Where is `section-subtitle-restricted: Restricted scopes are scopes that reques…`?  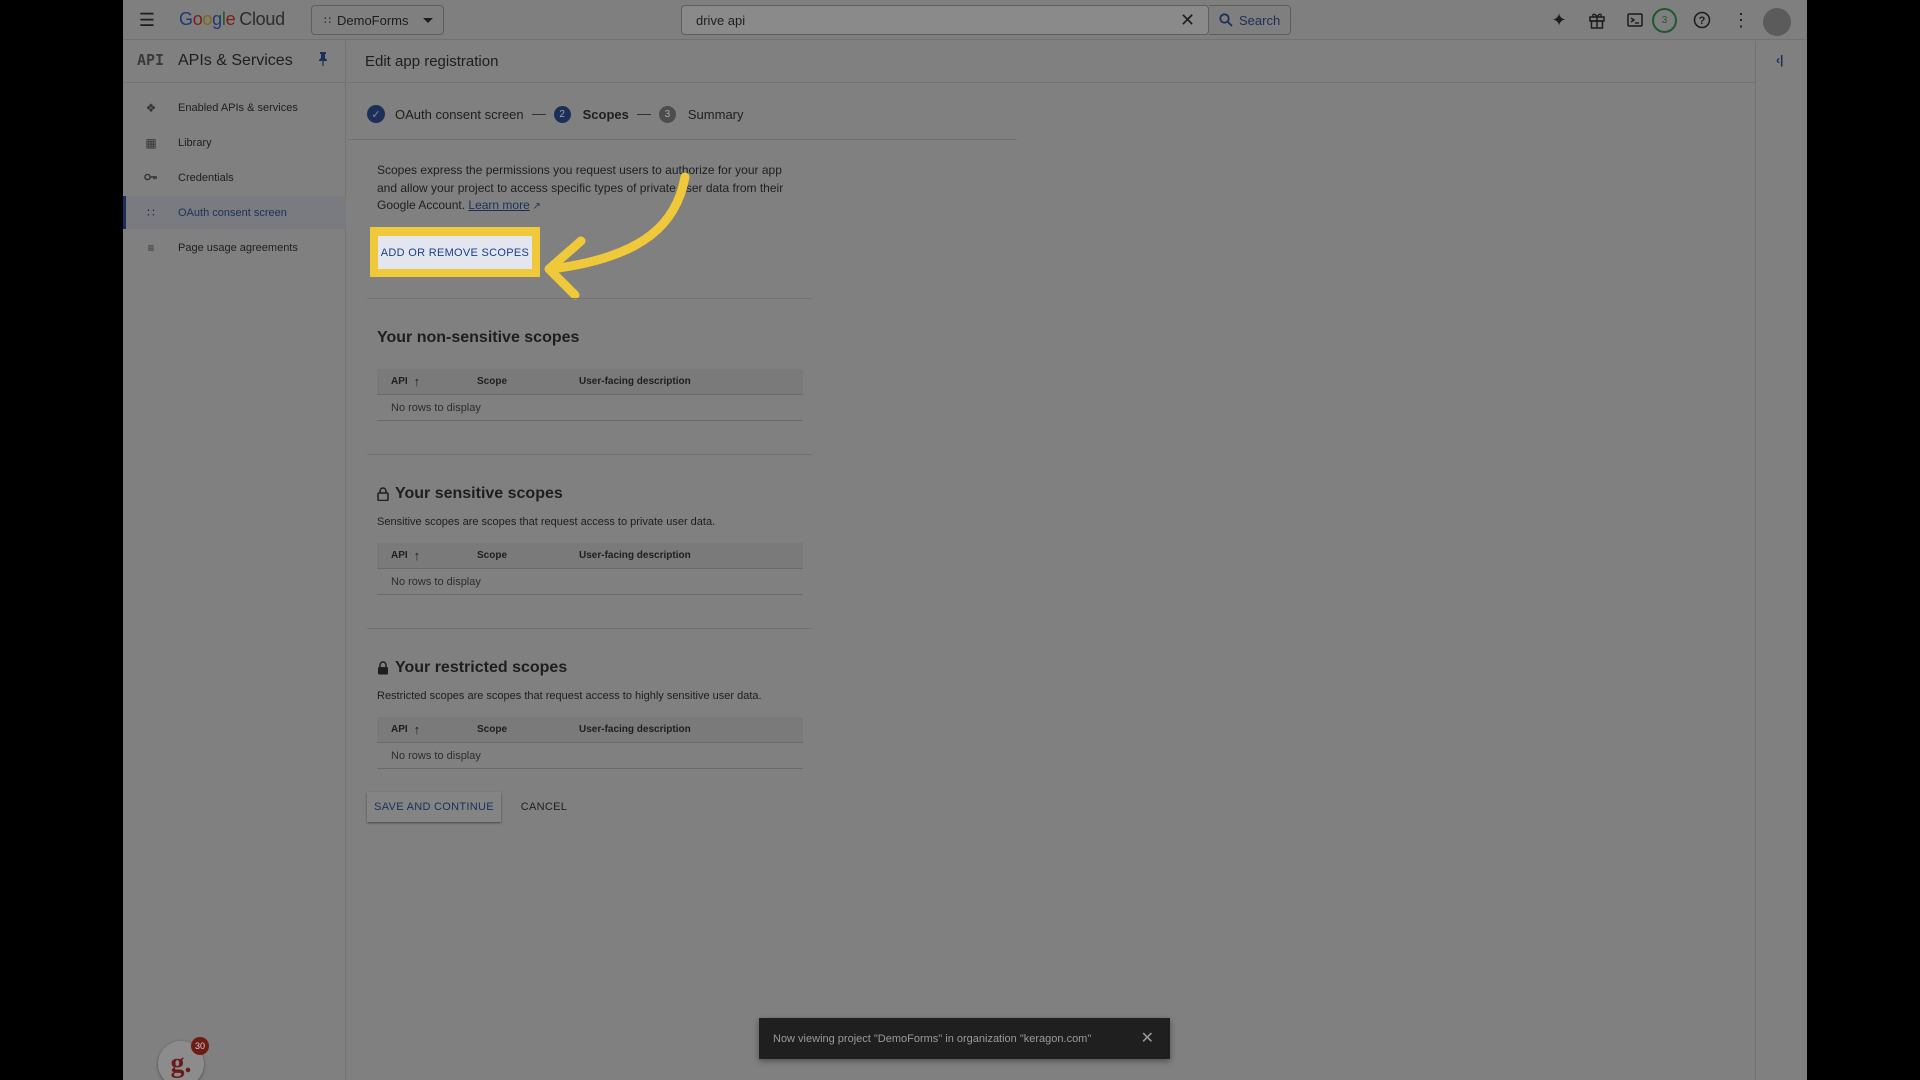 section-subtitle-restricted: Restricted scopes are scopes that reques… is located at coordinates (569, 696).